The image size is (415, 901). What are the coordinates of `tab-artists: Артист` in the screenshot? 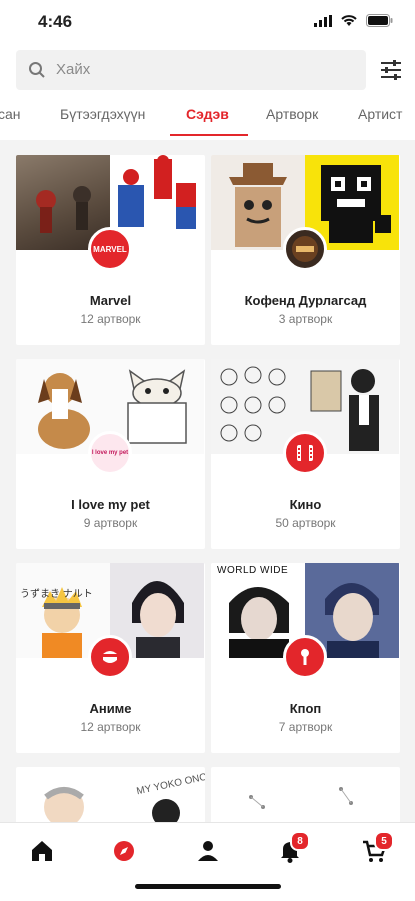 It's located at (380, 114).